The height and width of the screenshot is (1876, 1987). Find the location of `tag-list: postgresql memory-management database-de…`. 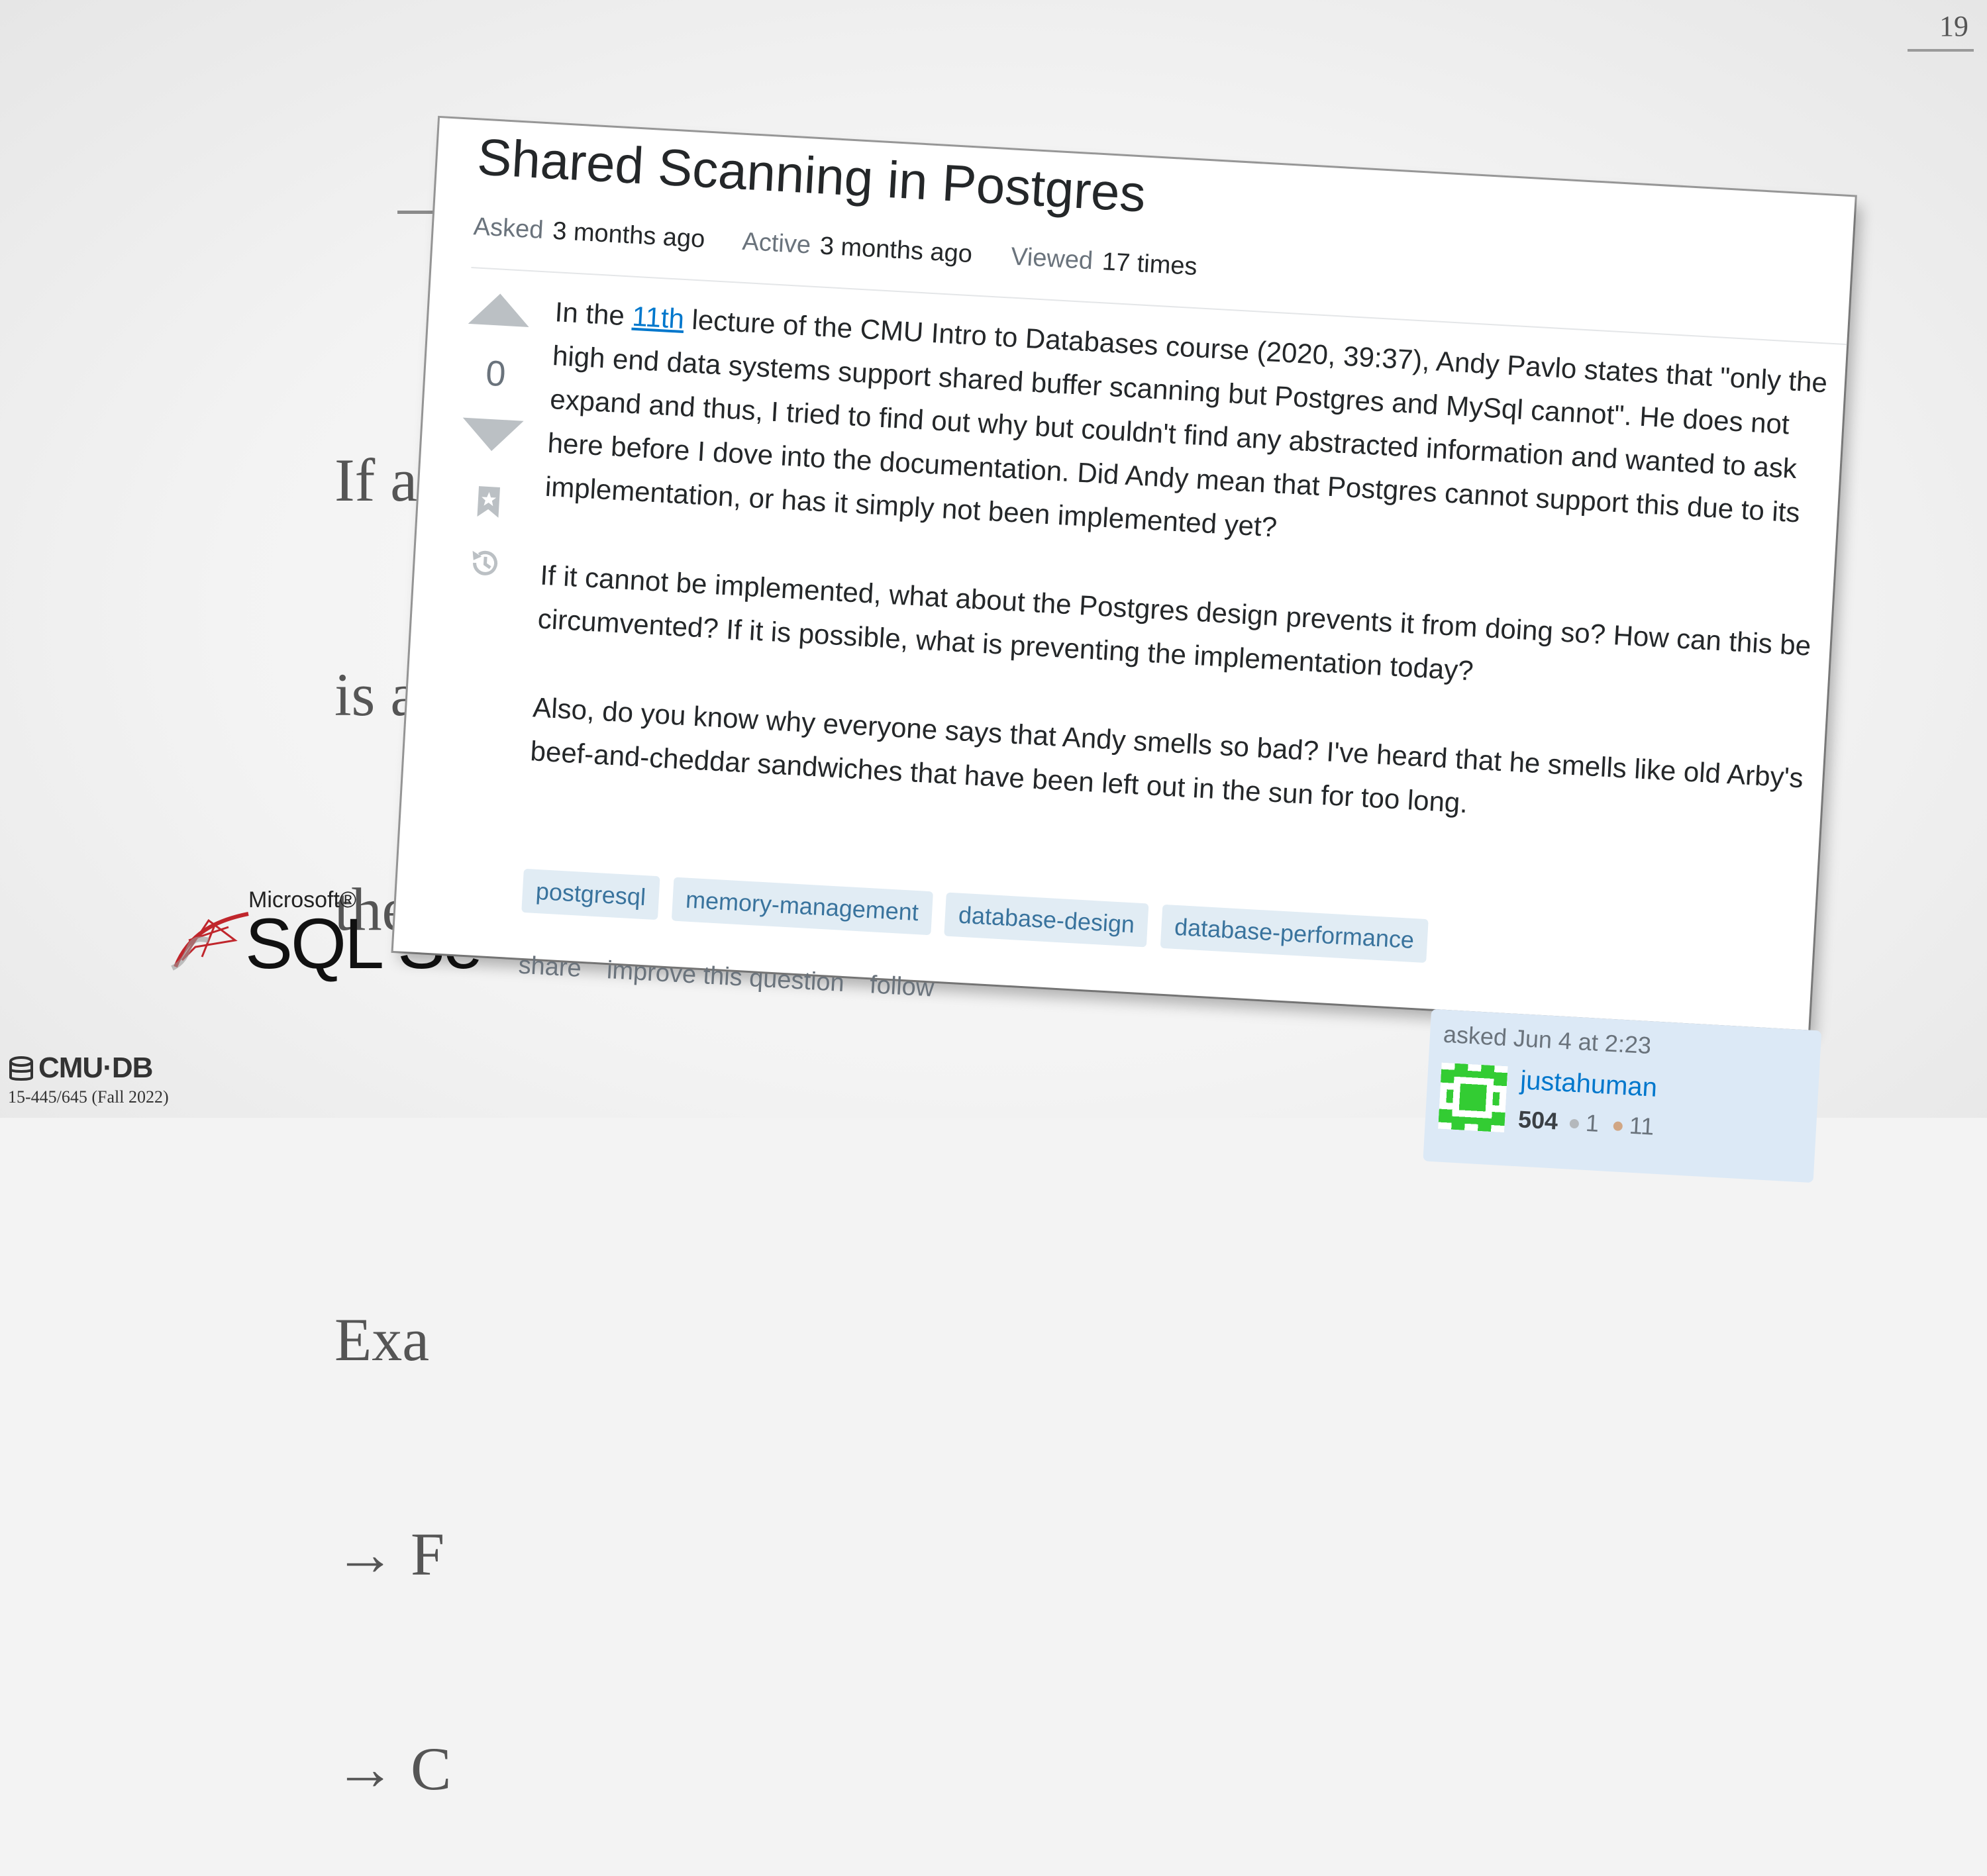

tag-list: postgresql memory-management database-de… is located at coordinates (980, 915).